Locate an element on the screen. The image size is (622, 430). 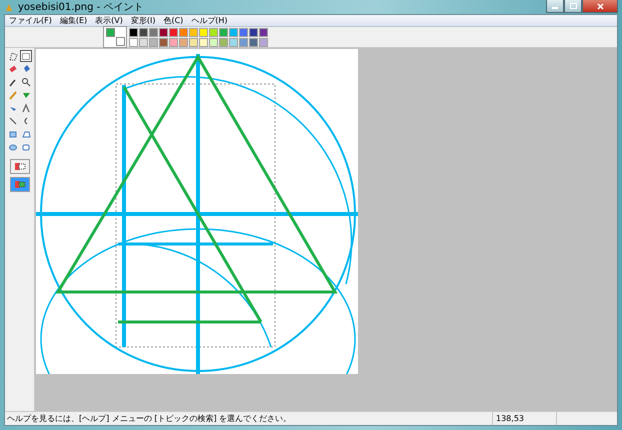
window-title: yosebisi01.png - ペイント is located at coordinates (81, 7).